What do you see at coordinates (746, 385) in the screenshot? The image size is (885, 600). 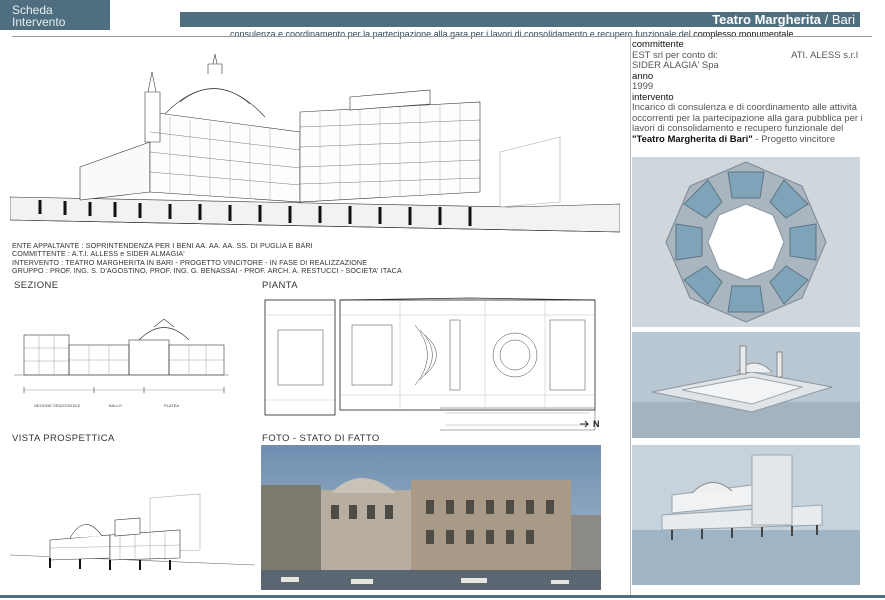 I see `render-aerial-view` at bounding box center [746, 385].